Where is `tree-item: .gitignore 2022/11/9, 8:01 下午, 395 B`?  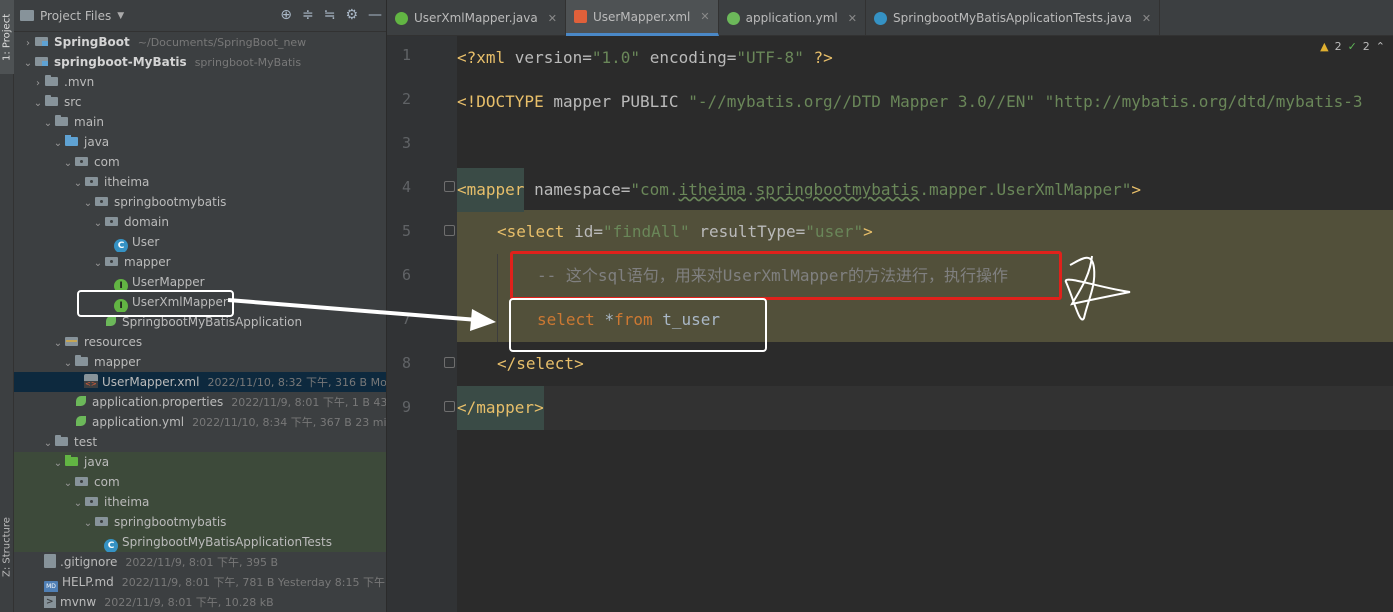 tree-item: .gitignore 2022/11/9, 8:01 下午, 395 B is located at coordinates (200, 562).